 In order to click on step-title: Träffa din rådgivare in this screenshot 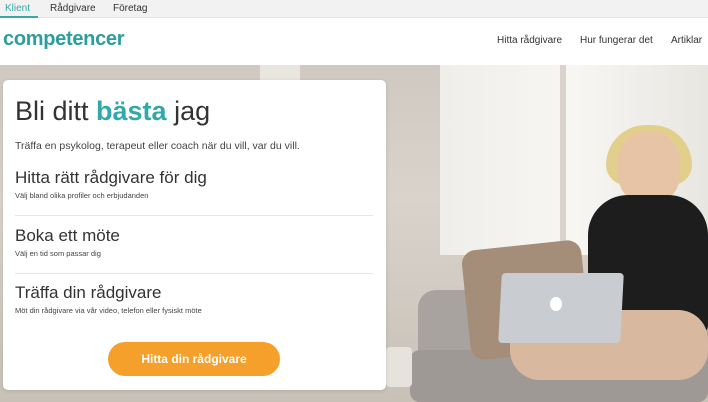, I will do `click(88, 292)`.